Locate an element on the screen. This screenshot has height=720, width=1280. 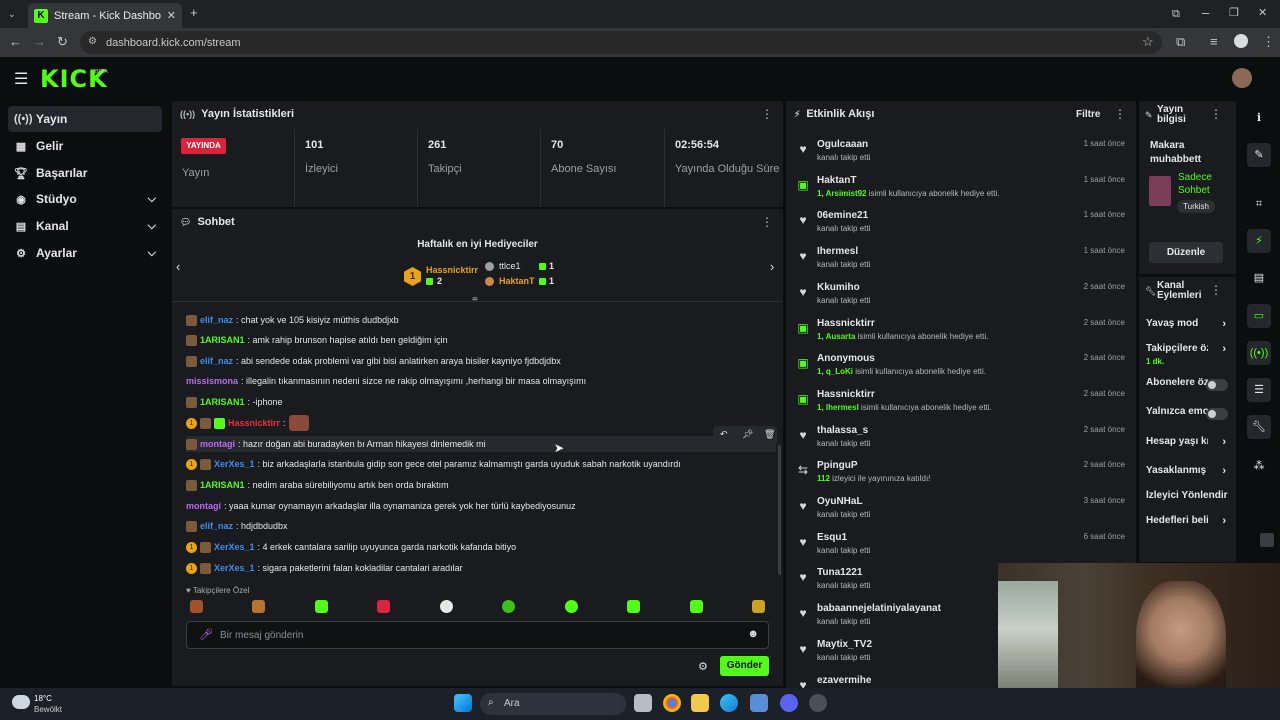
window-extensions-icon: ⧉ is located at coordinates (1176, 14).